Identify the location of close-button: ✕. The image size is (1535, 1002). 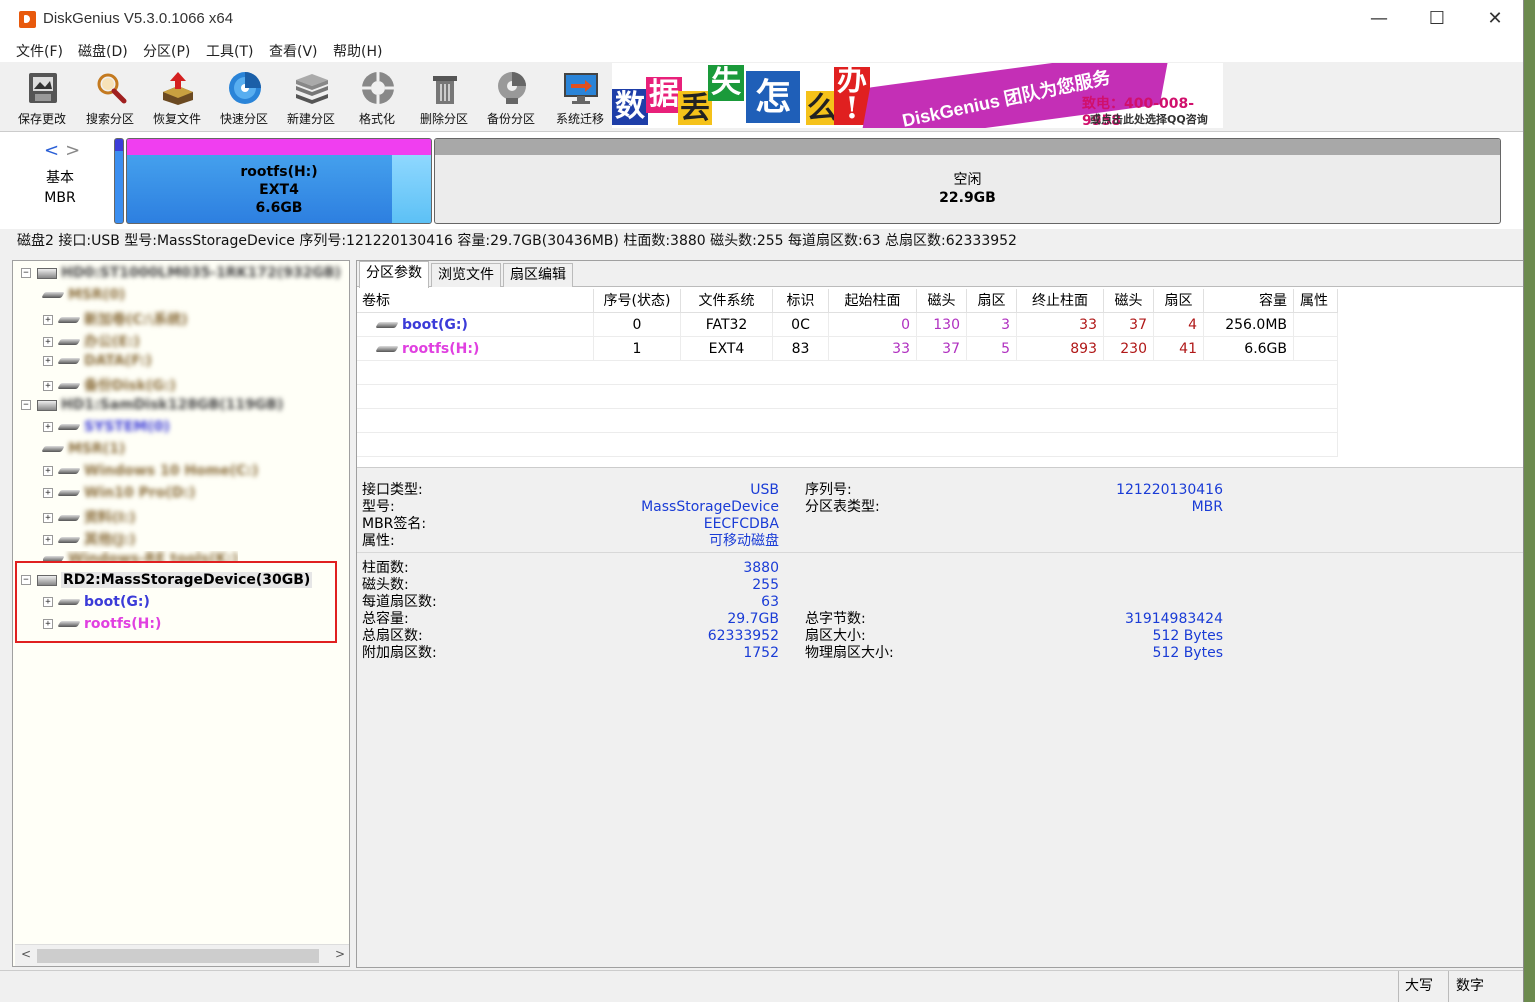
(1495, 19).